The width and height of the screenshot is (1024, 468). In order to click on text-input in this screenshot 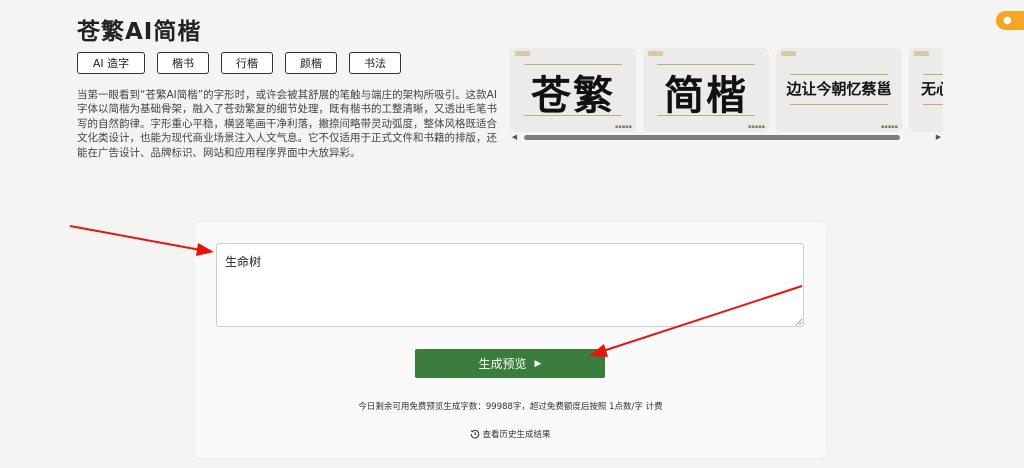, I will do `click(510, 285)`.